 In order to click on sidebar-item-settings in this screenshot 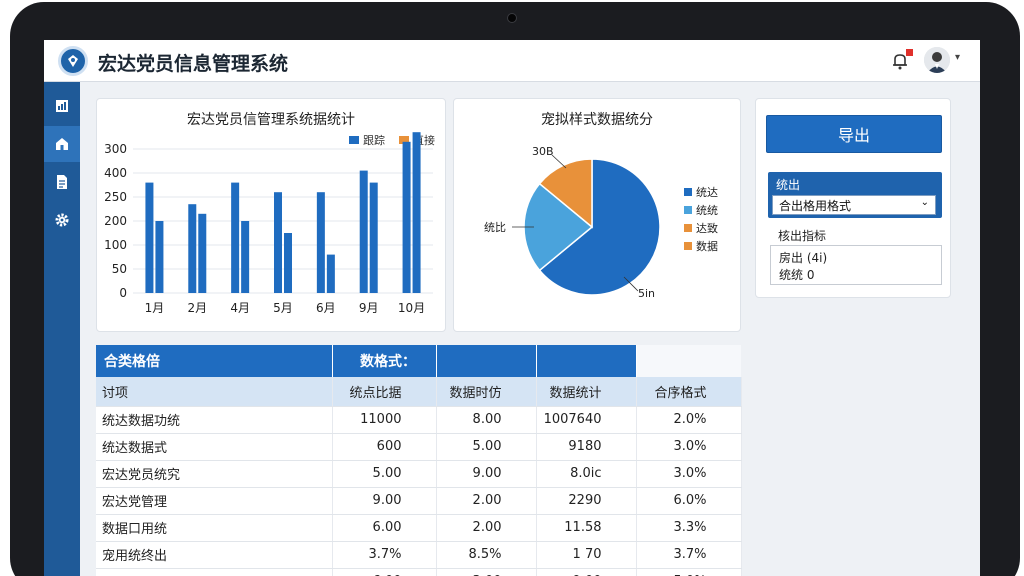, I will do `click(62, 220)`.